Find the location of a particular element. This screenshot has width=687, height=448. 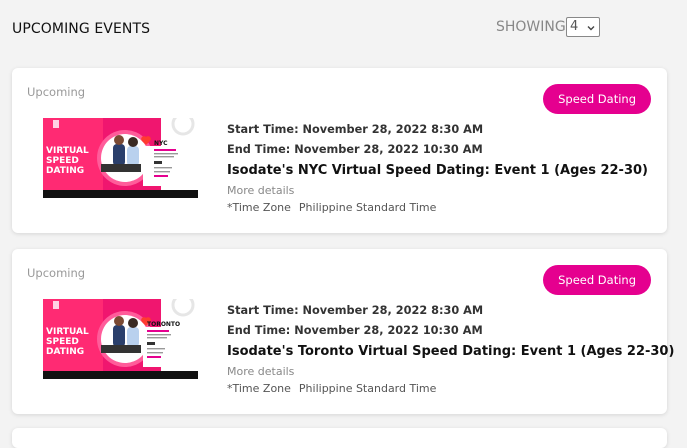

event-thumbnail: VIRTUAL SPEED DATING NYC is located at coordinates (120, 158).